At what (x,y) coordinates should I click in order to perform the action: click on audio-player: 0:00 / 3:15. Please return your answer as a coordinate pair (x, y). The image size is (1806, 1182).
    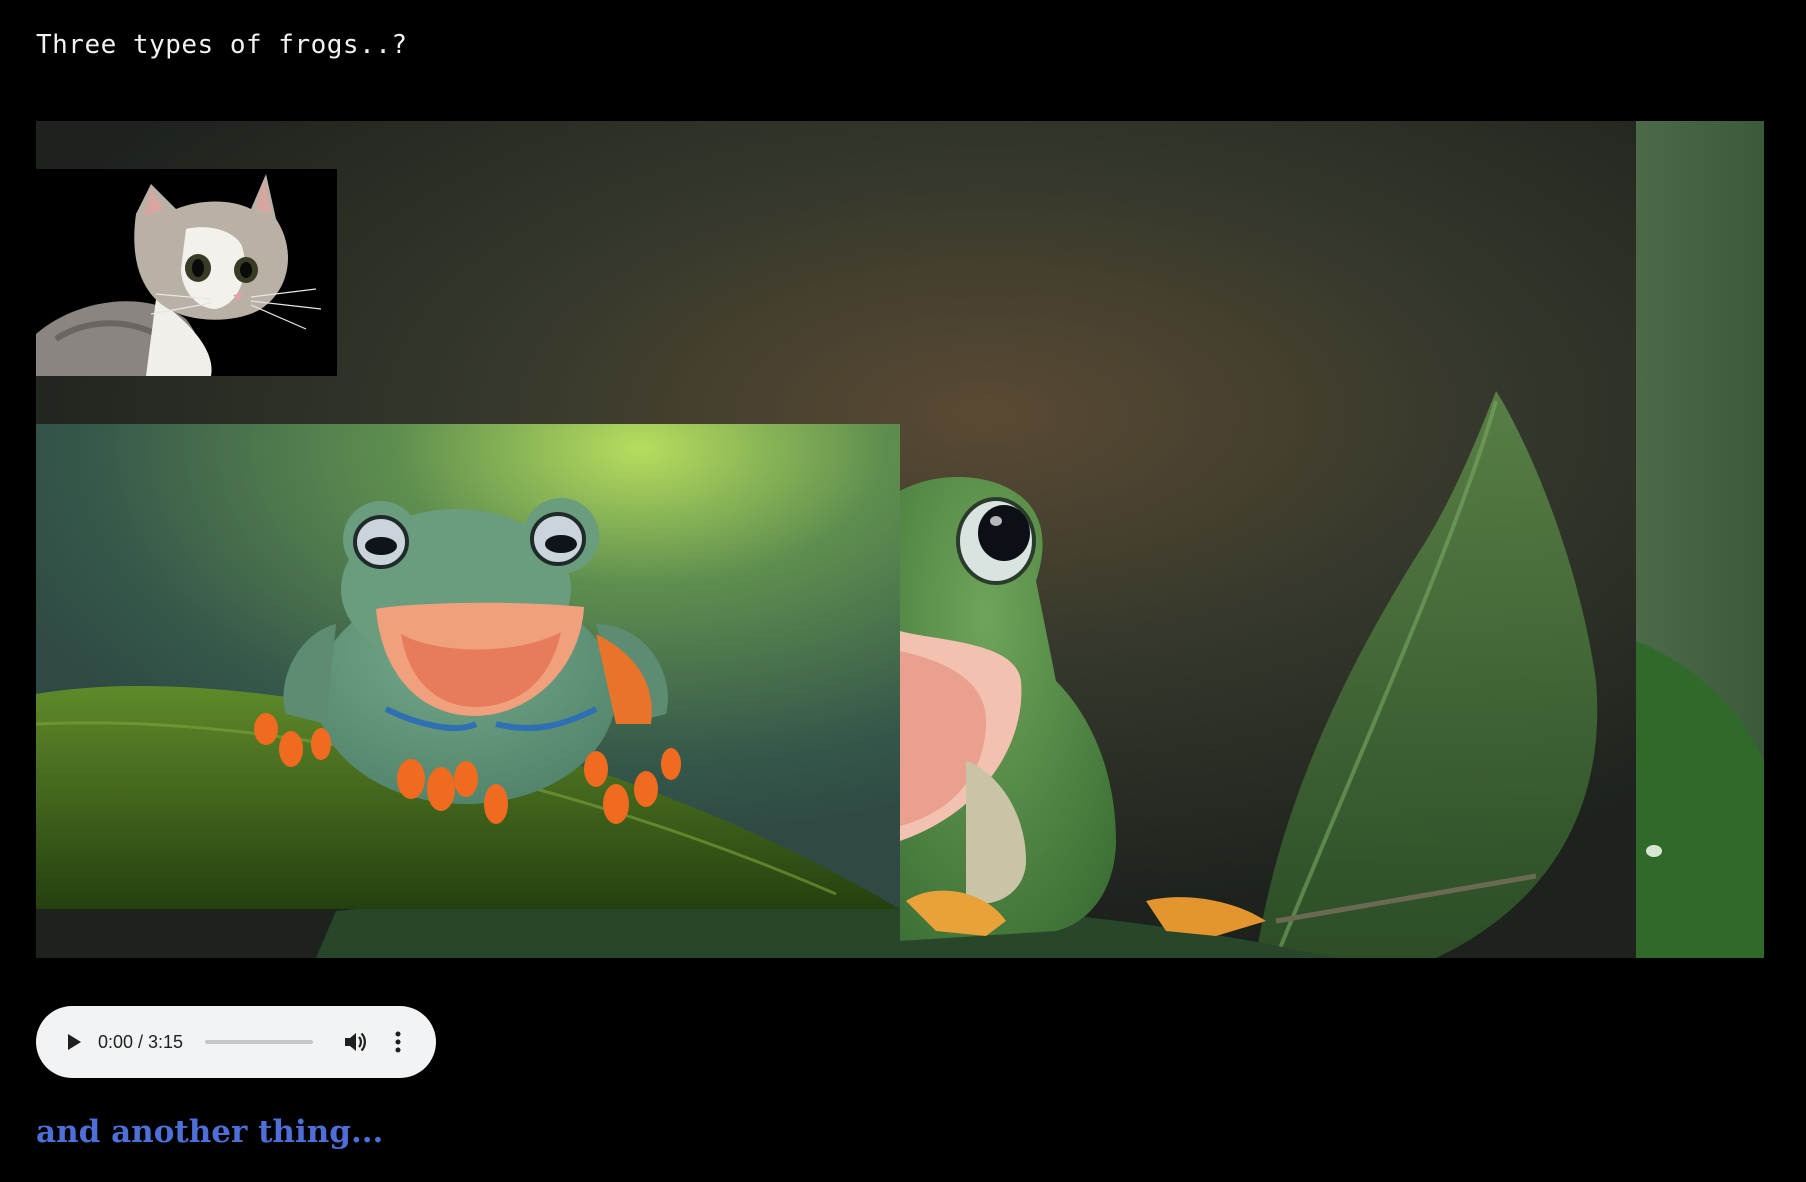
    Looking at the image, I should click on (236, 1042).